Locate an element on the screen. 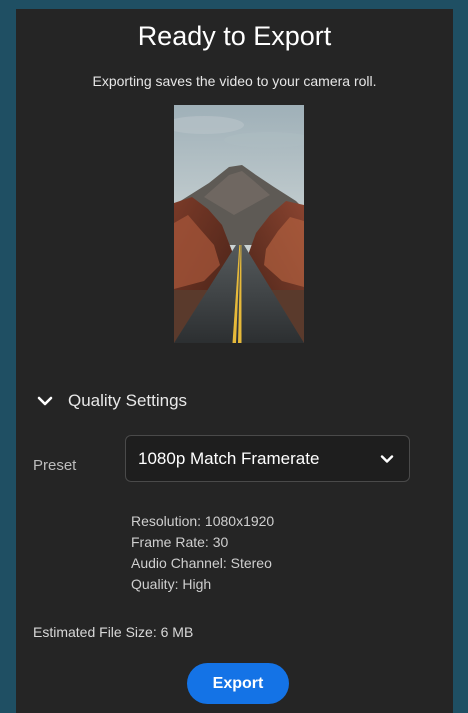 The width and height of the screenshot is (468, 713). quality-settings-toggle: Quality Settings is located at coordinates (111, 401).